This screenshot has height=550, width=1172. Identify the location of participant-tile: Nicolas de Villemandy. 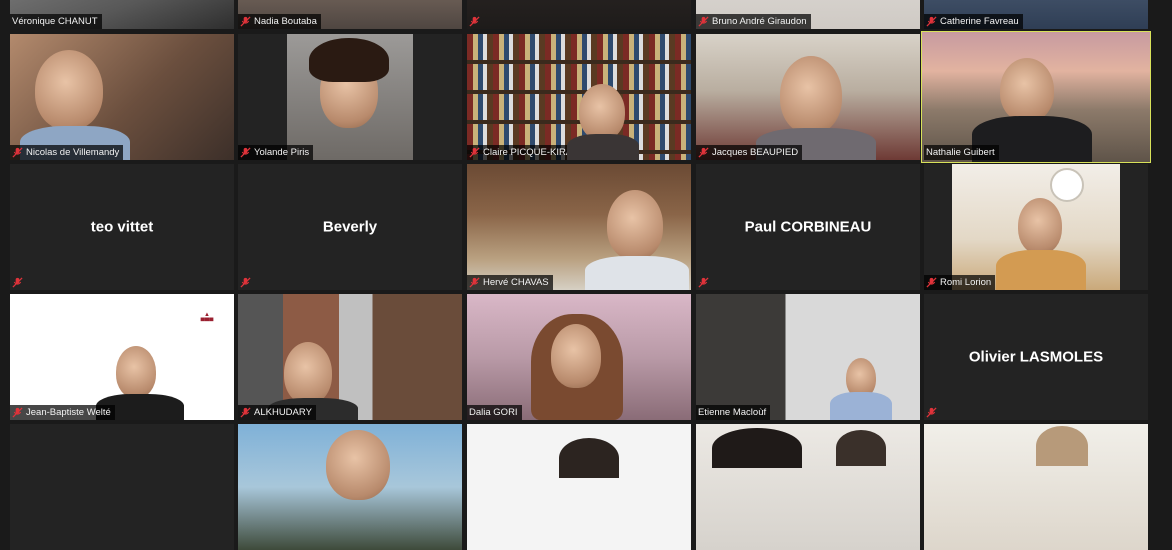
(122, 97).